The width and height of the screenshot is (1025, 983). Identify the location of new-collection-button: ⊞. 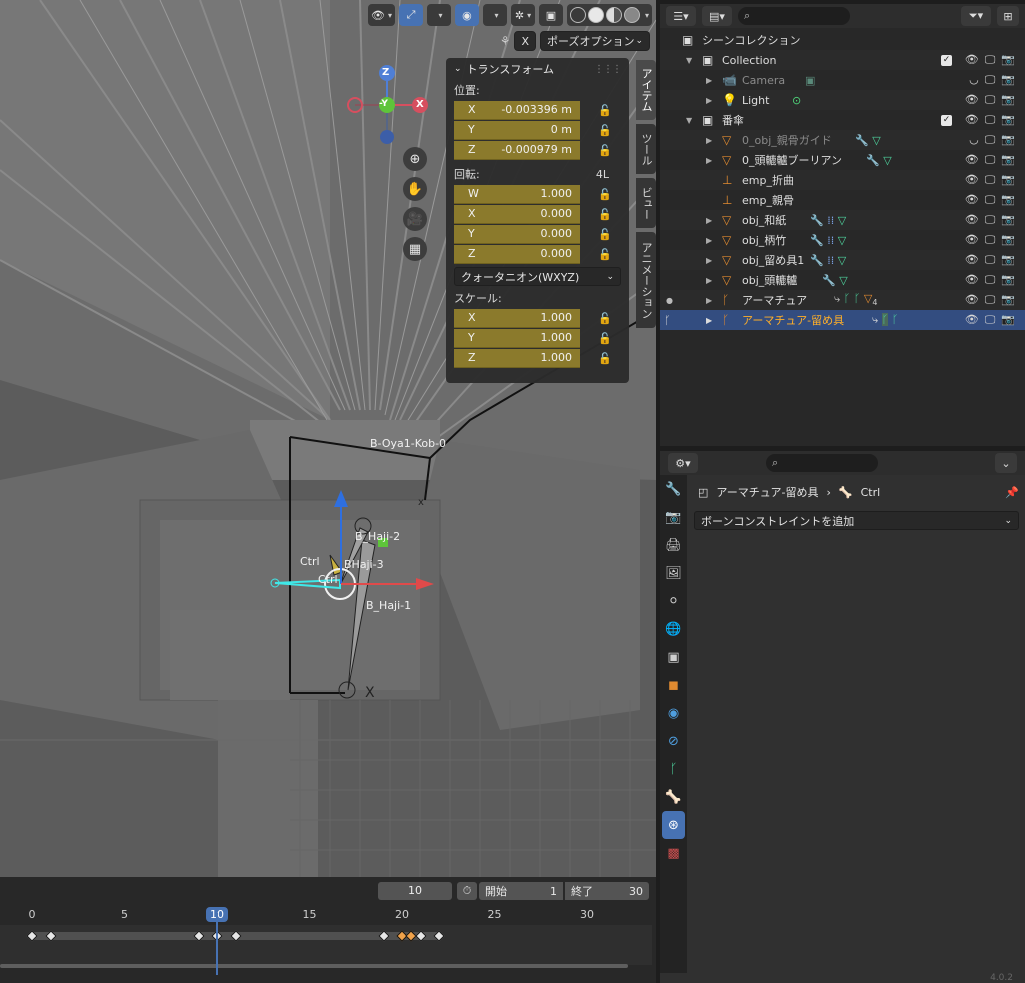
(1008, 16).